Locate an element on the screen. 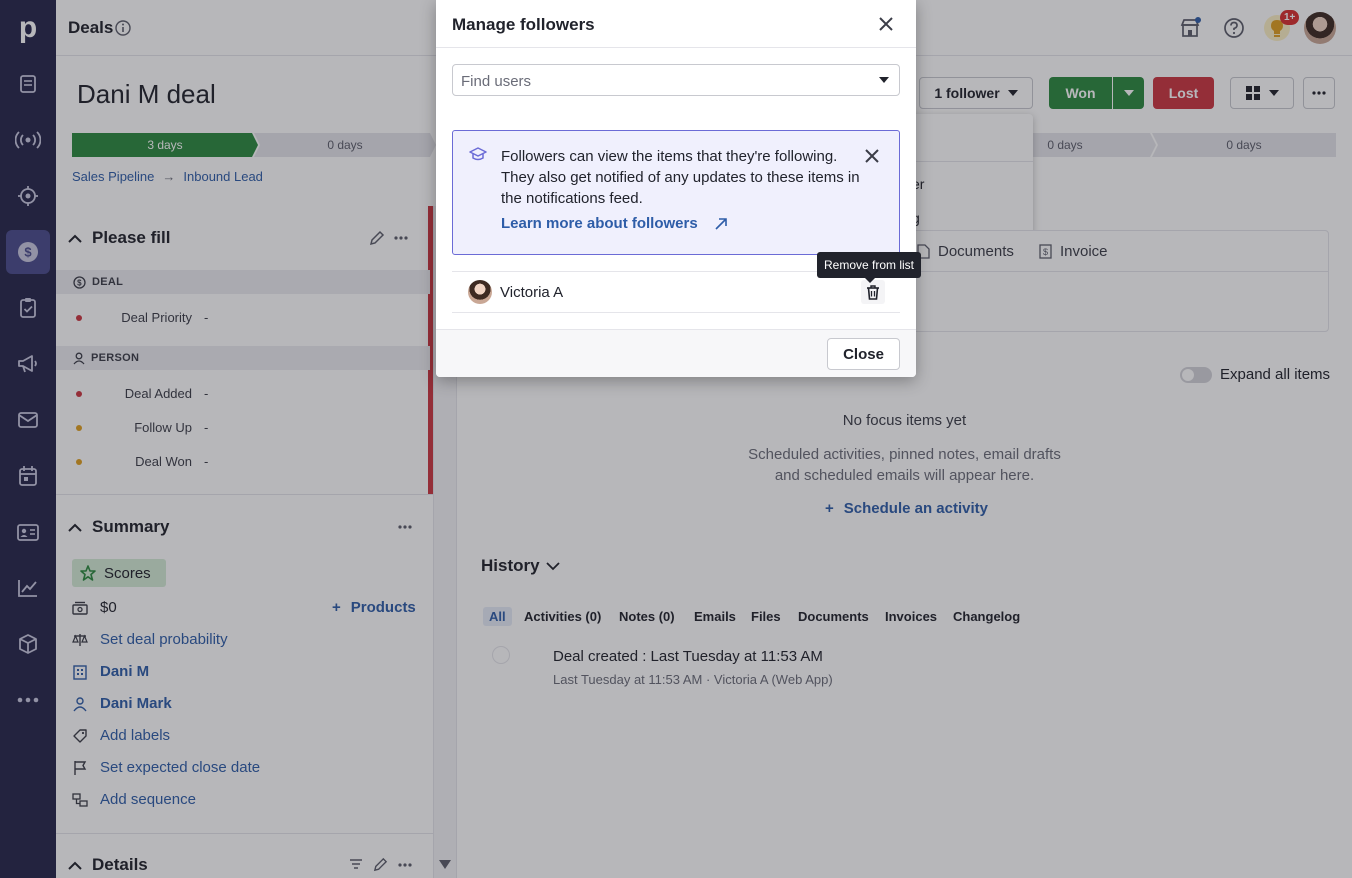 This screenshot has width=1352, height=878. follower-name: Victoria A is located at coordinates (532, 292).